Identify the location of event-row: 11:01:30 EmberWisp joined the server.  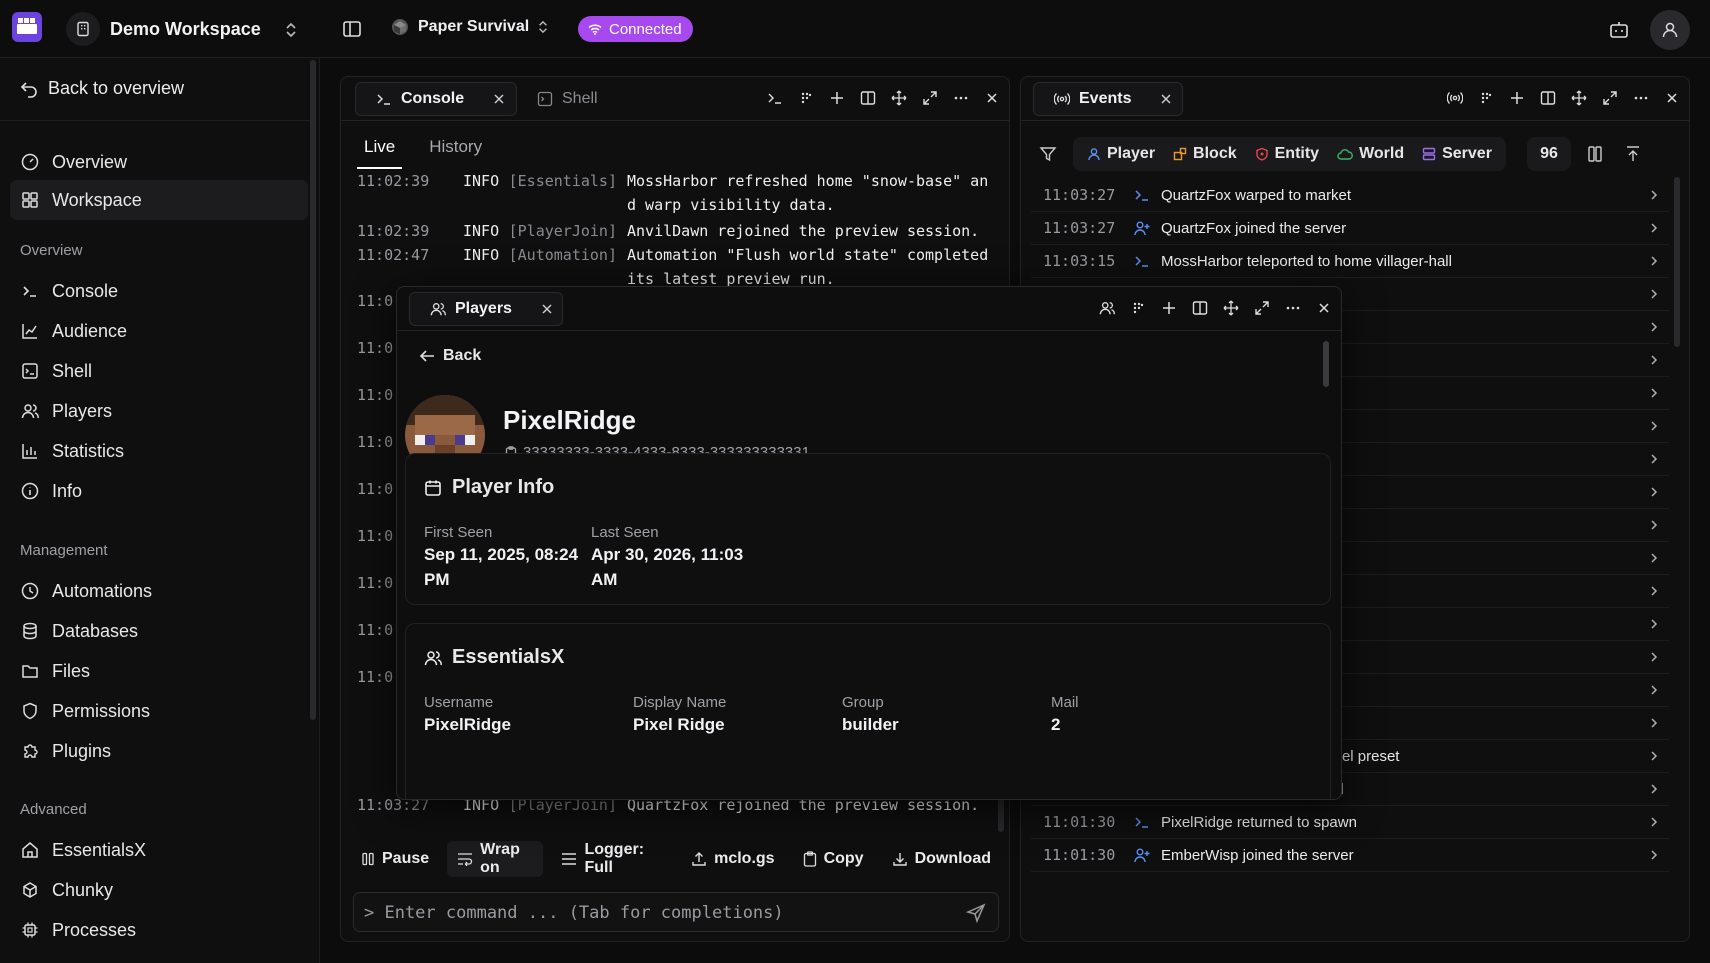
(1350, 855).